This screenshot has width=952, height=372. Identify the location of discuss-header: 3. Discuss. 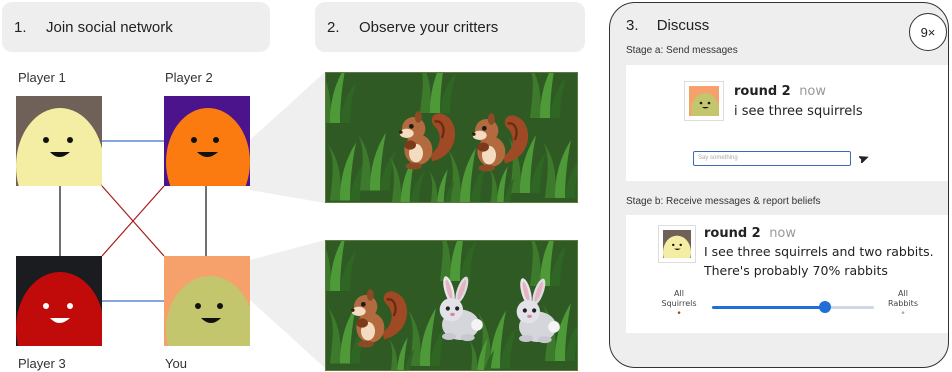
(667, 25).